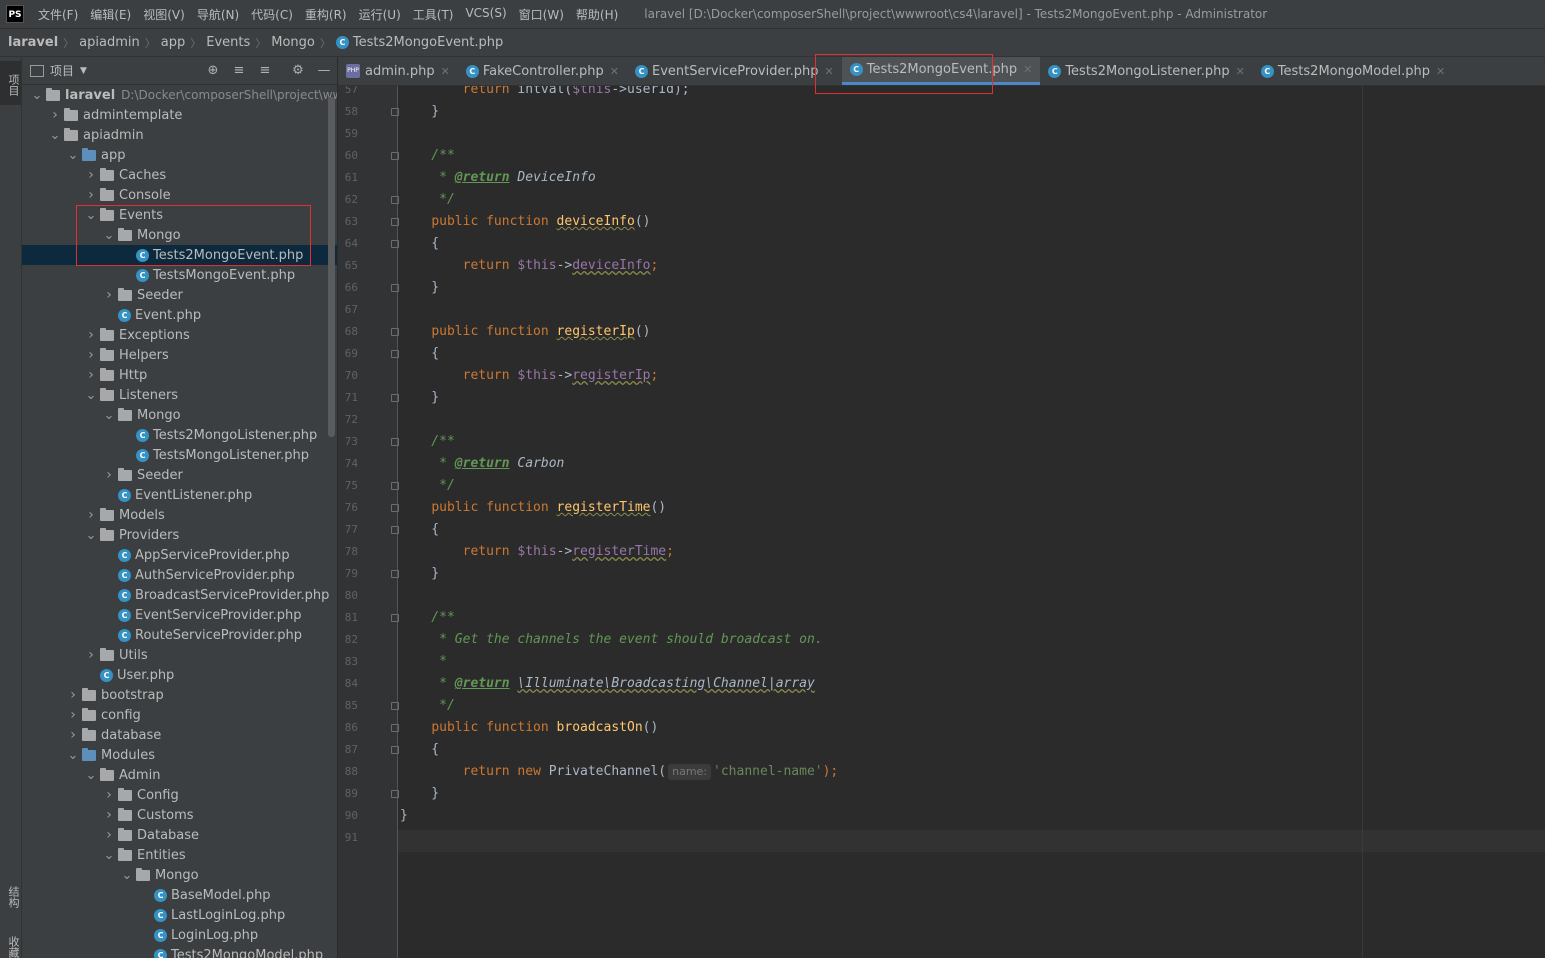 The height and width of the screenshot is (958, 1545). Describe the element at coordinates (179, 775) in the screenshot. I see `tree-item: ⌄ Admin` at that location.